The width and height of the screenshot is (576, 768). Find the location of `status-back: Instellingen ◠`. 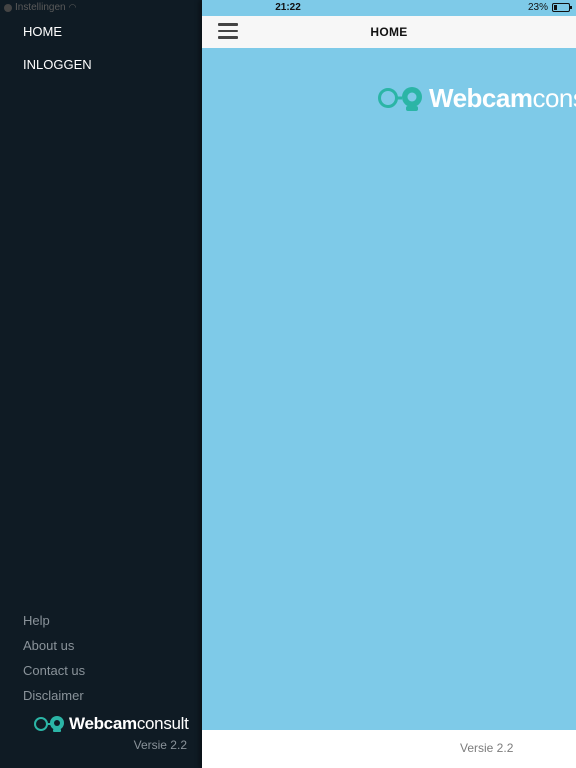

status-back: Instellingen ◠ is located at coordinates (40, 7).